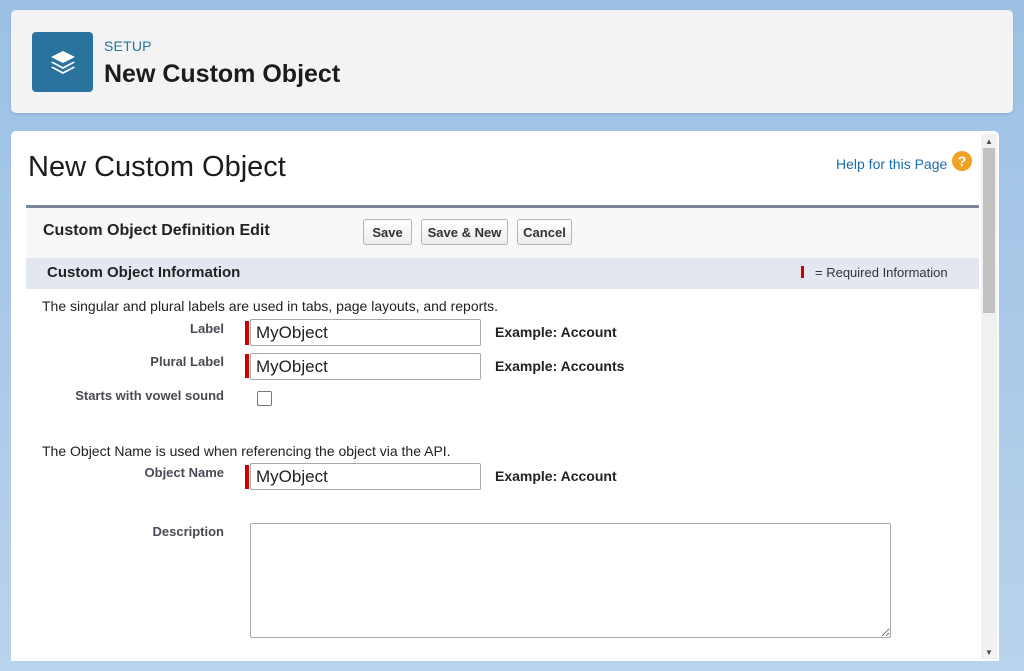  What do you see at coordinates (128, 46) in the screenshot?
I see `setup-label: SETUP` at bounding box center [128, 46].